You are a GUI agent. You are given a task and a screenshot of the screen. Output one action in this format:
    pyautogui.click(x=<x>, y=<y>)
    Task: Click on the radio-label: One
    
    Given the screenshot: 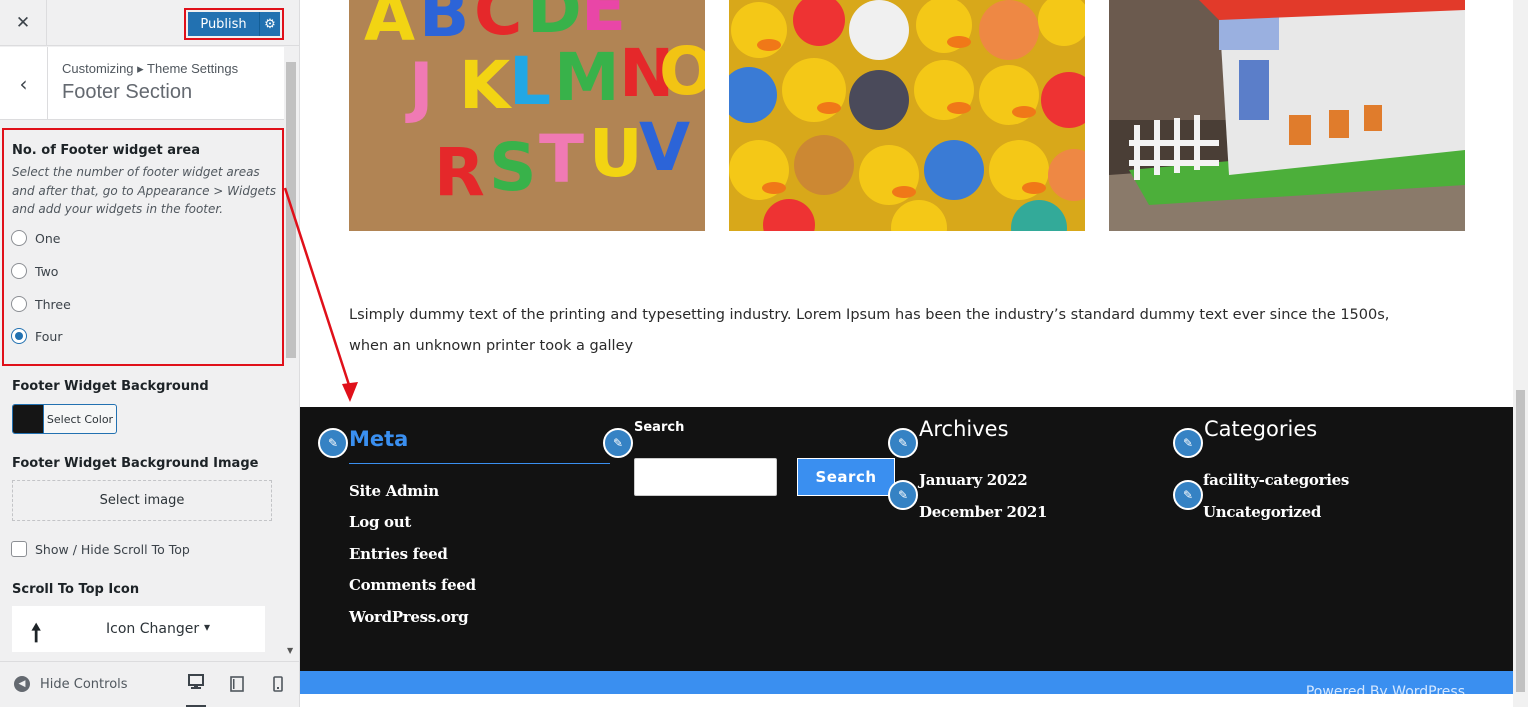 What is the action you would take?
    pyautogui.click(x=48, y=238)
    